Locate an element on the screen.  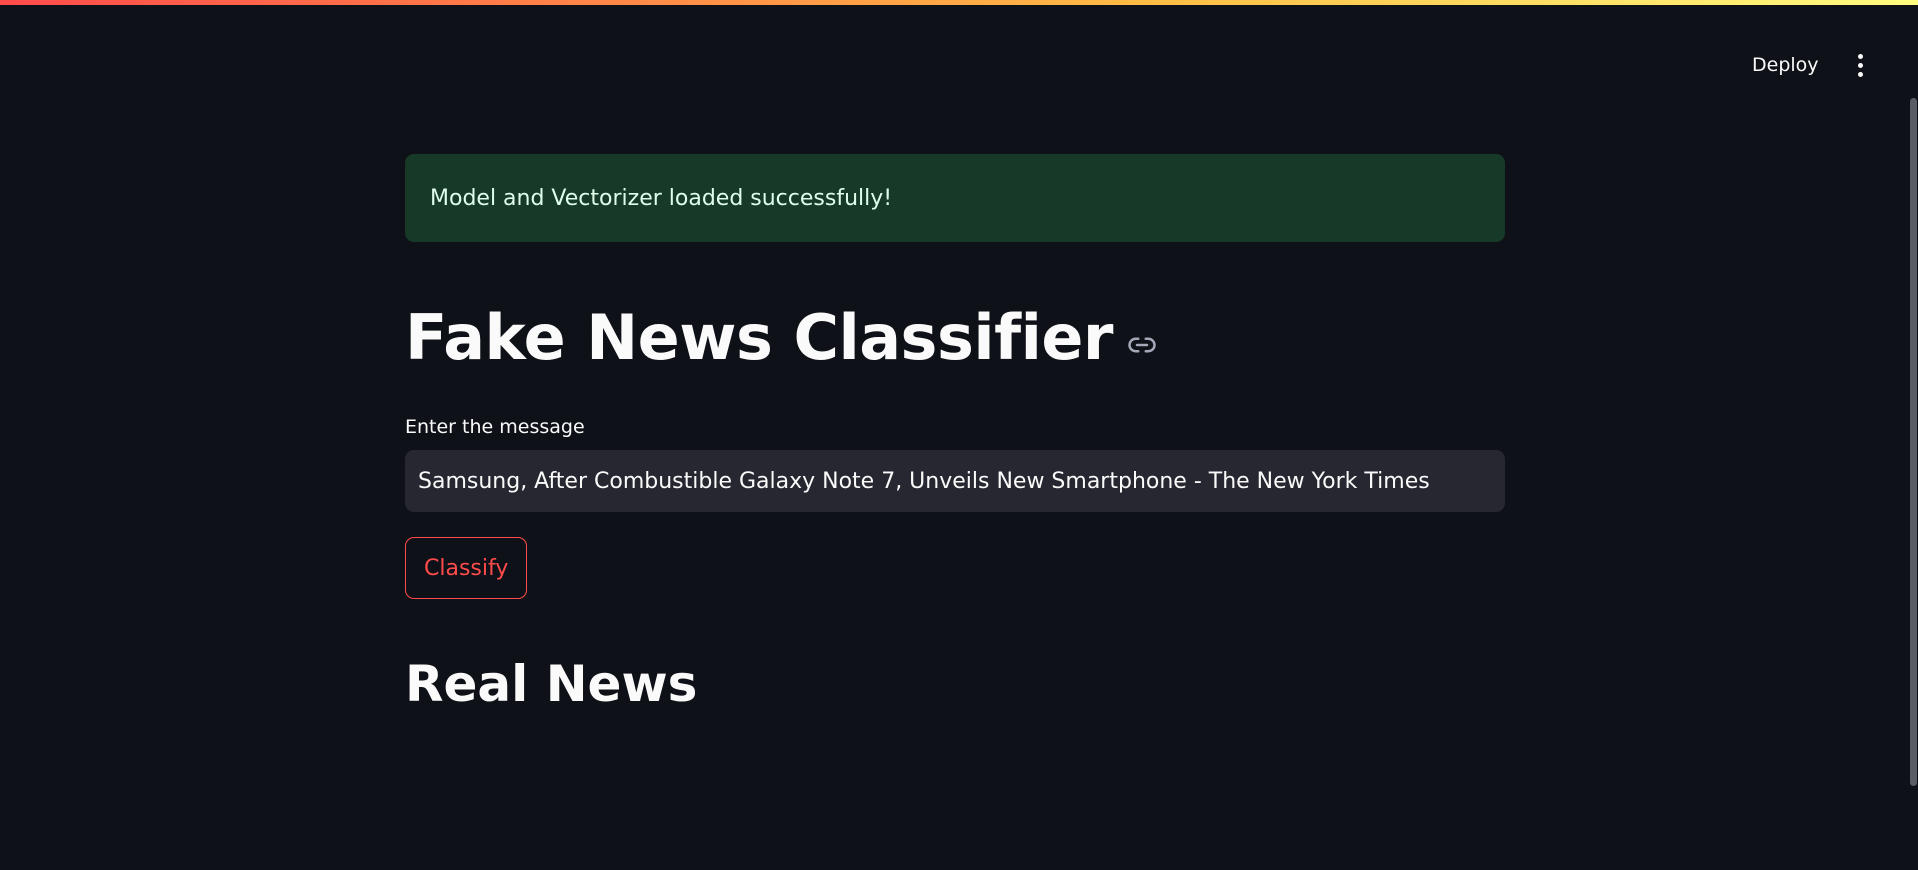
message-input-label: Enter the message is located at coordinates (495, 427).